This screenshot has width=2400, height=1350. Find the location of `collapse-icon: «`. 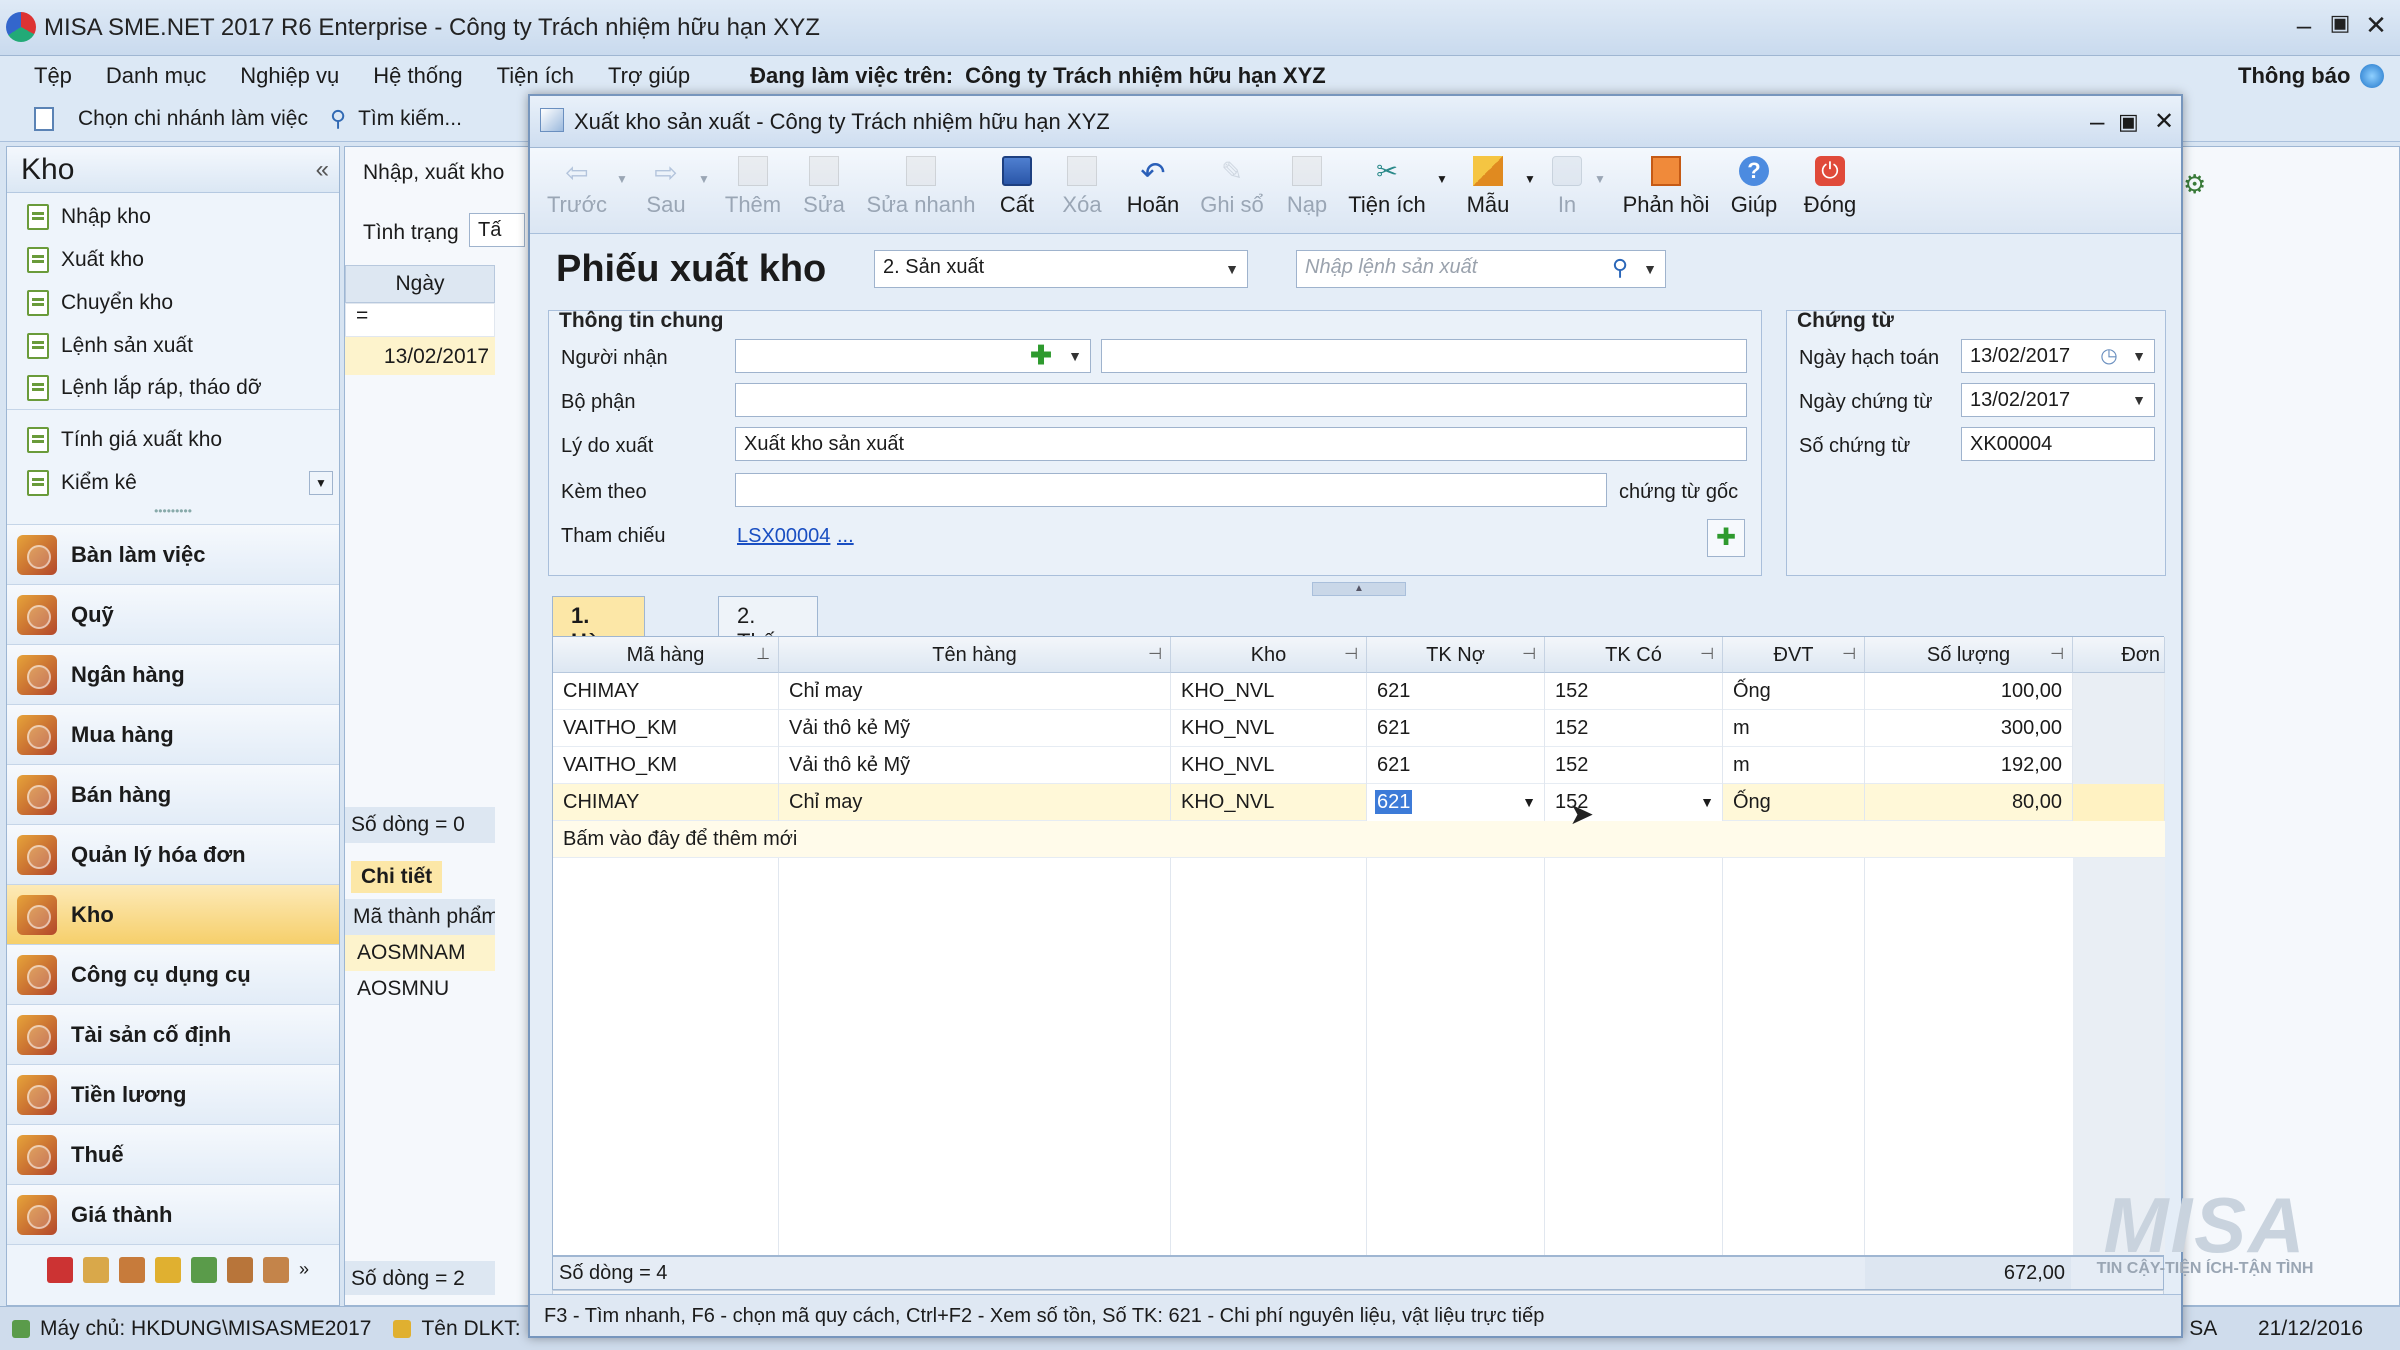

collapse-icon: « is located at coordinates (322, 170).